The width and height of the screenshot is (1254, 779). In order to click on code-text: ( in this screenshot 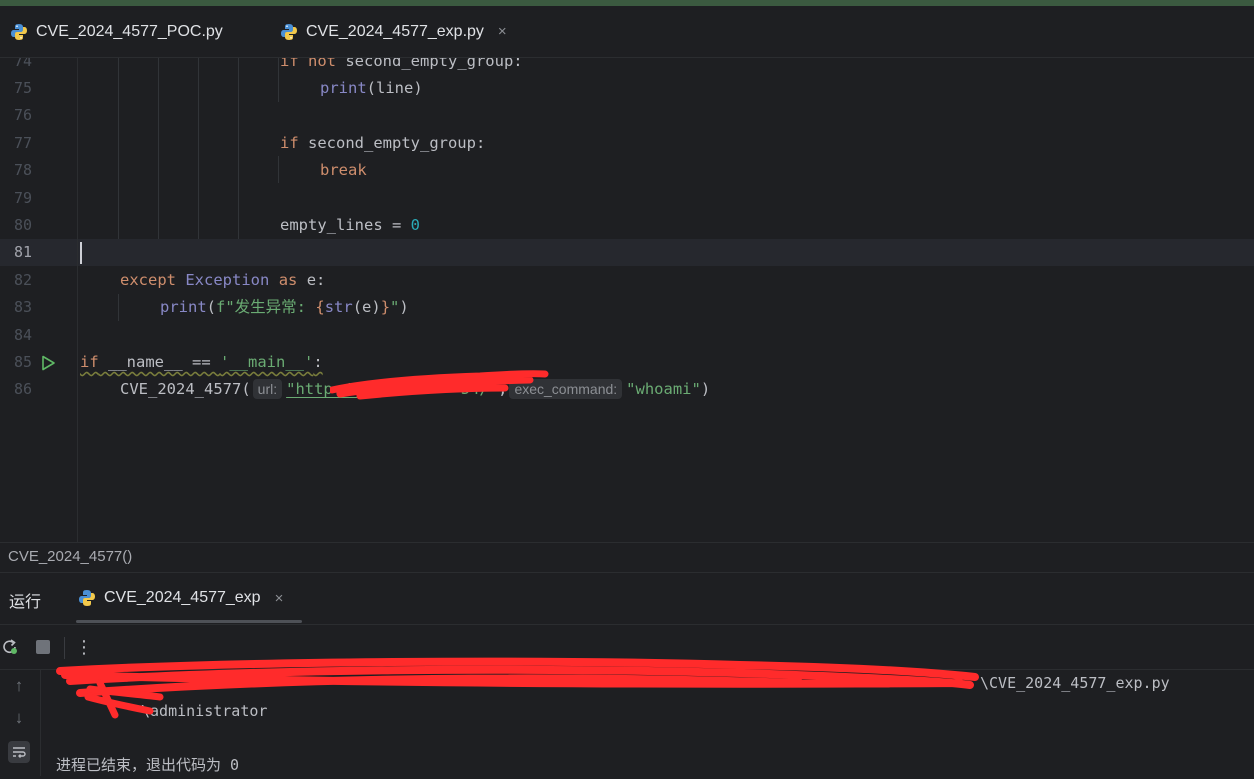, I will do `click(211, 307)`.